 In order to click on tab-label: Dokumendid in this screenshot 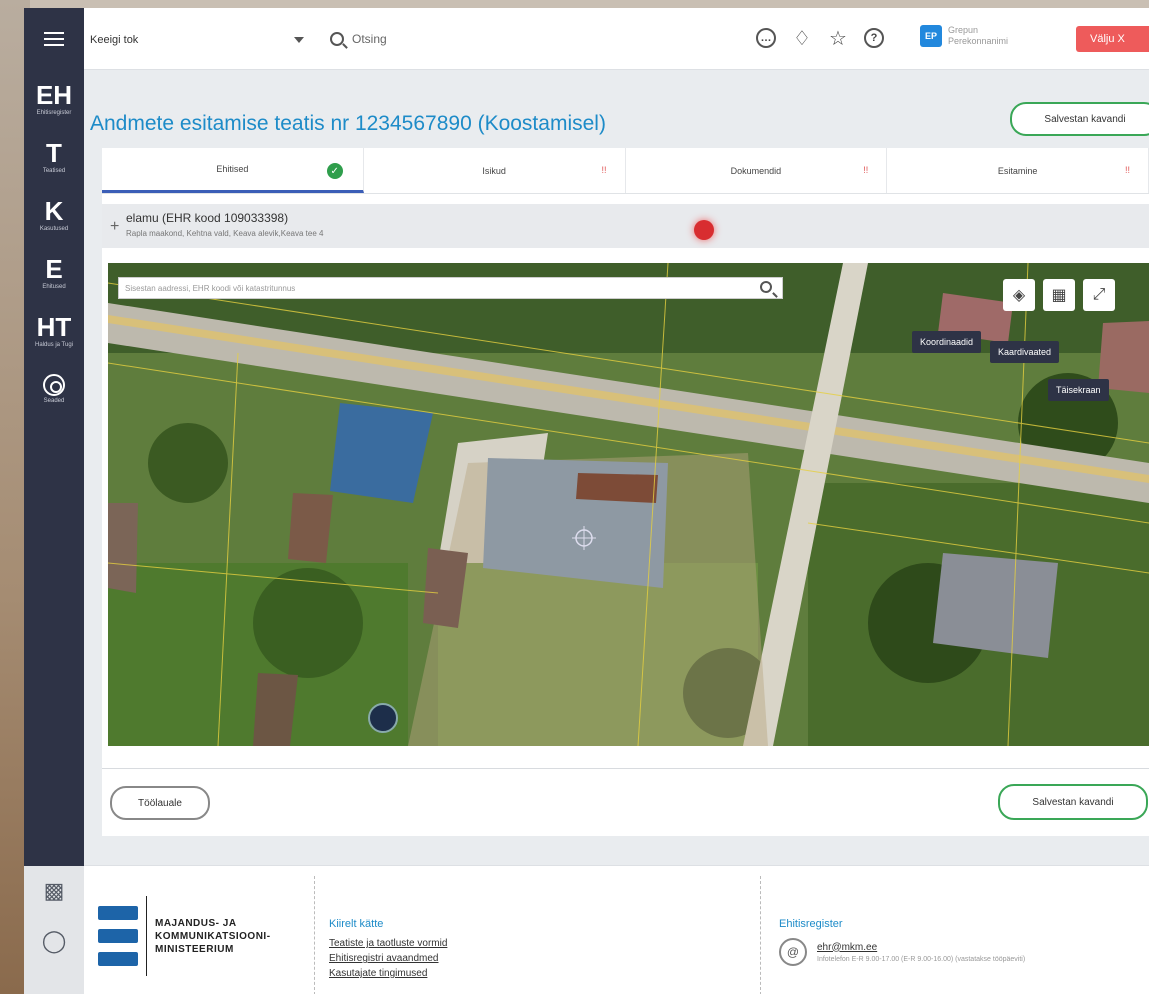, I will do `click(756, 170)`.